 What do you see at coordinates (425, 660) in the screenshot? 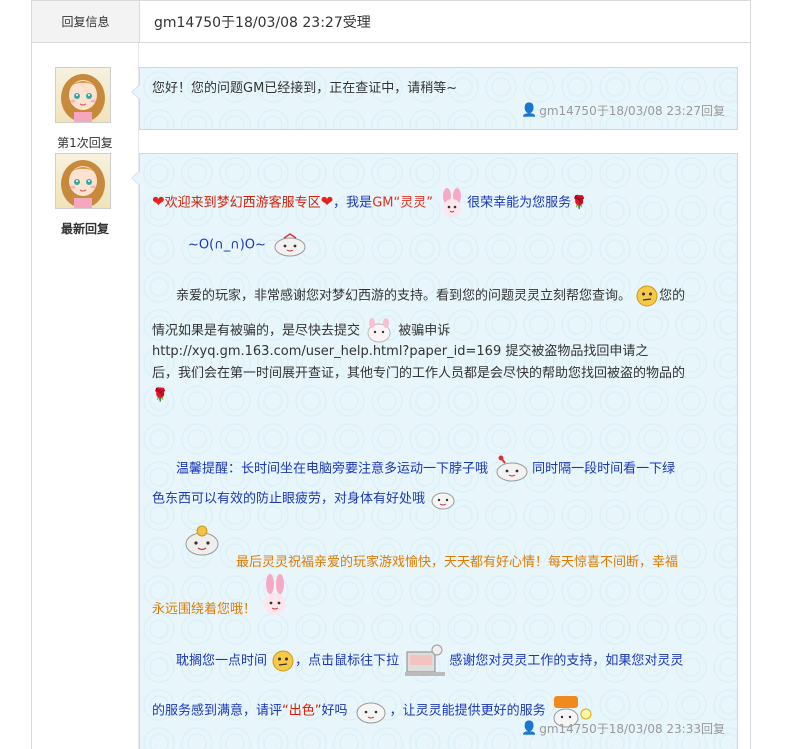
I see `computer-emoji-icon` at bounding box center [425, 660].